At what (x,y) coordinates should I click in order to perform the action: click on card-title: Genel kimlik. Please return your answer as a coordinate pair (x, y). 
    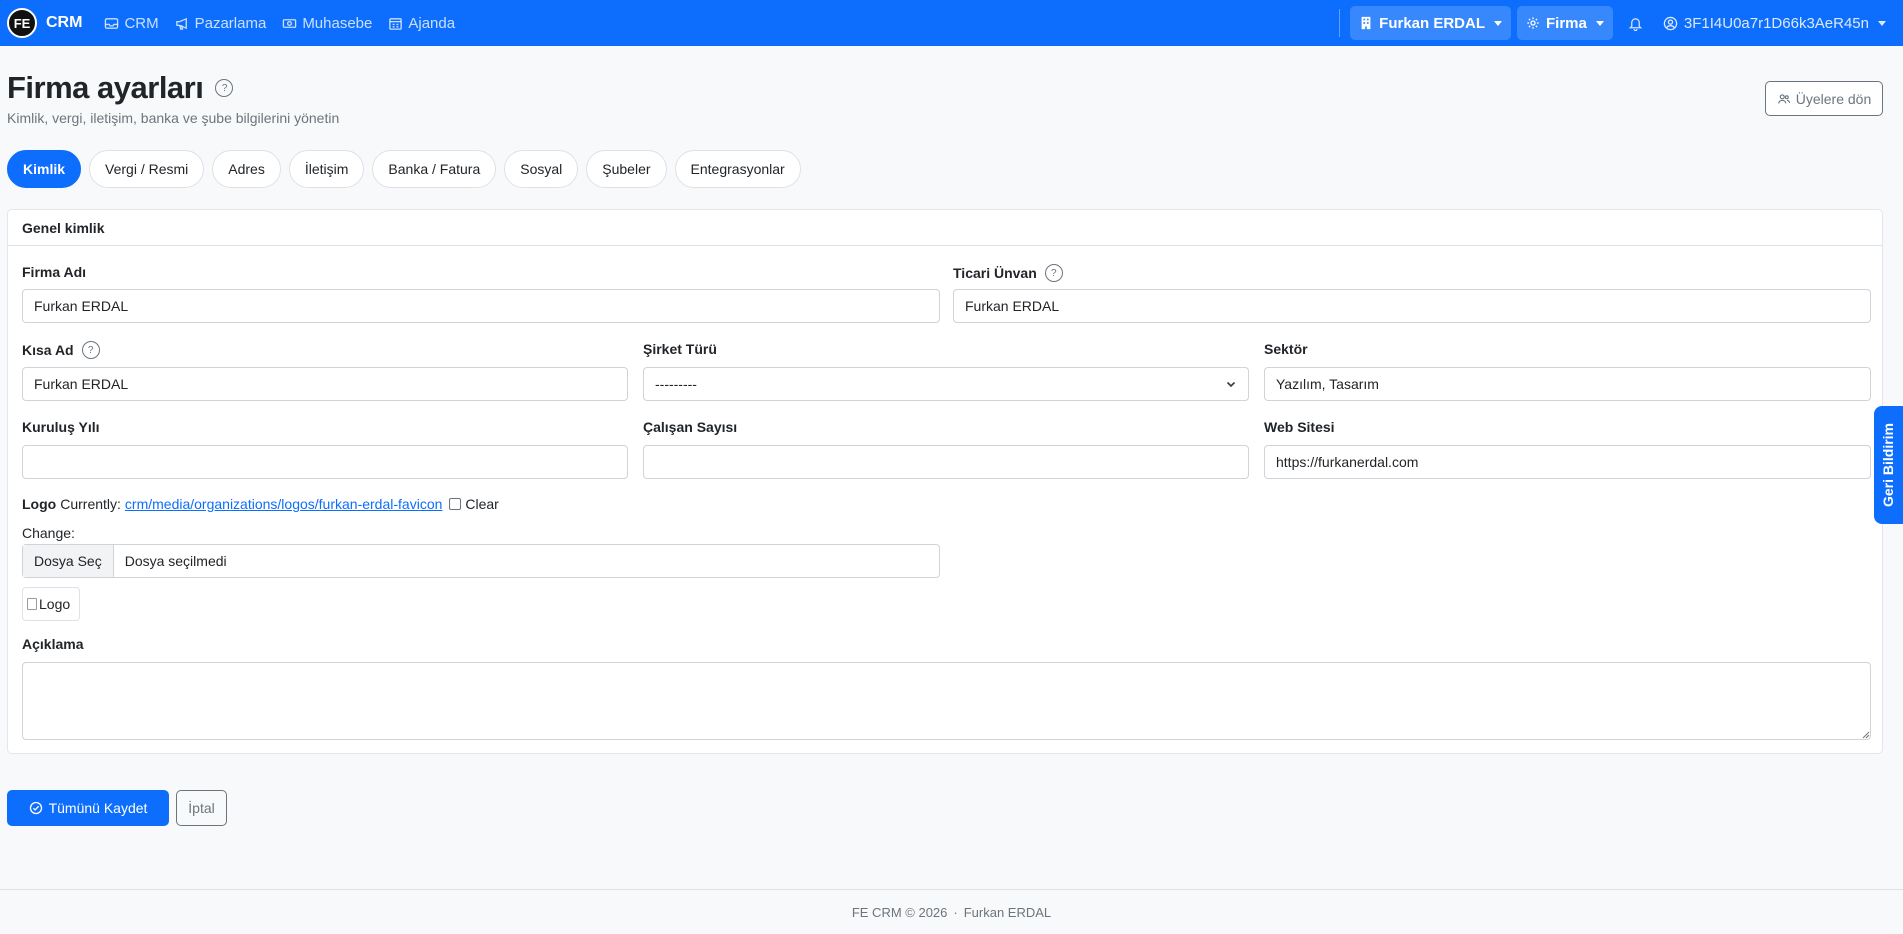
    Looking at the image, I should click on (945, 228).